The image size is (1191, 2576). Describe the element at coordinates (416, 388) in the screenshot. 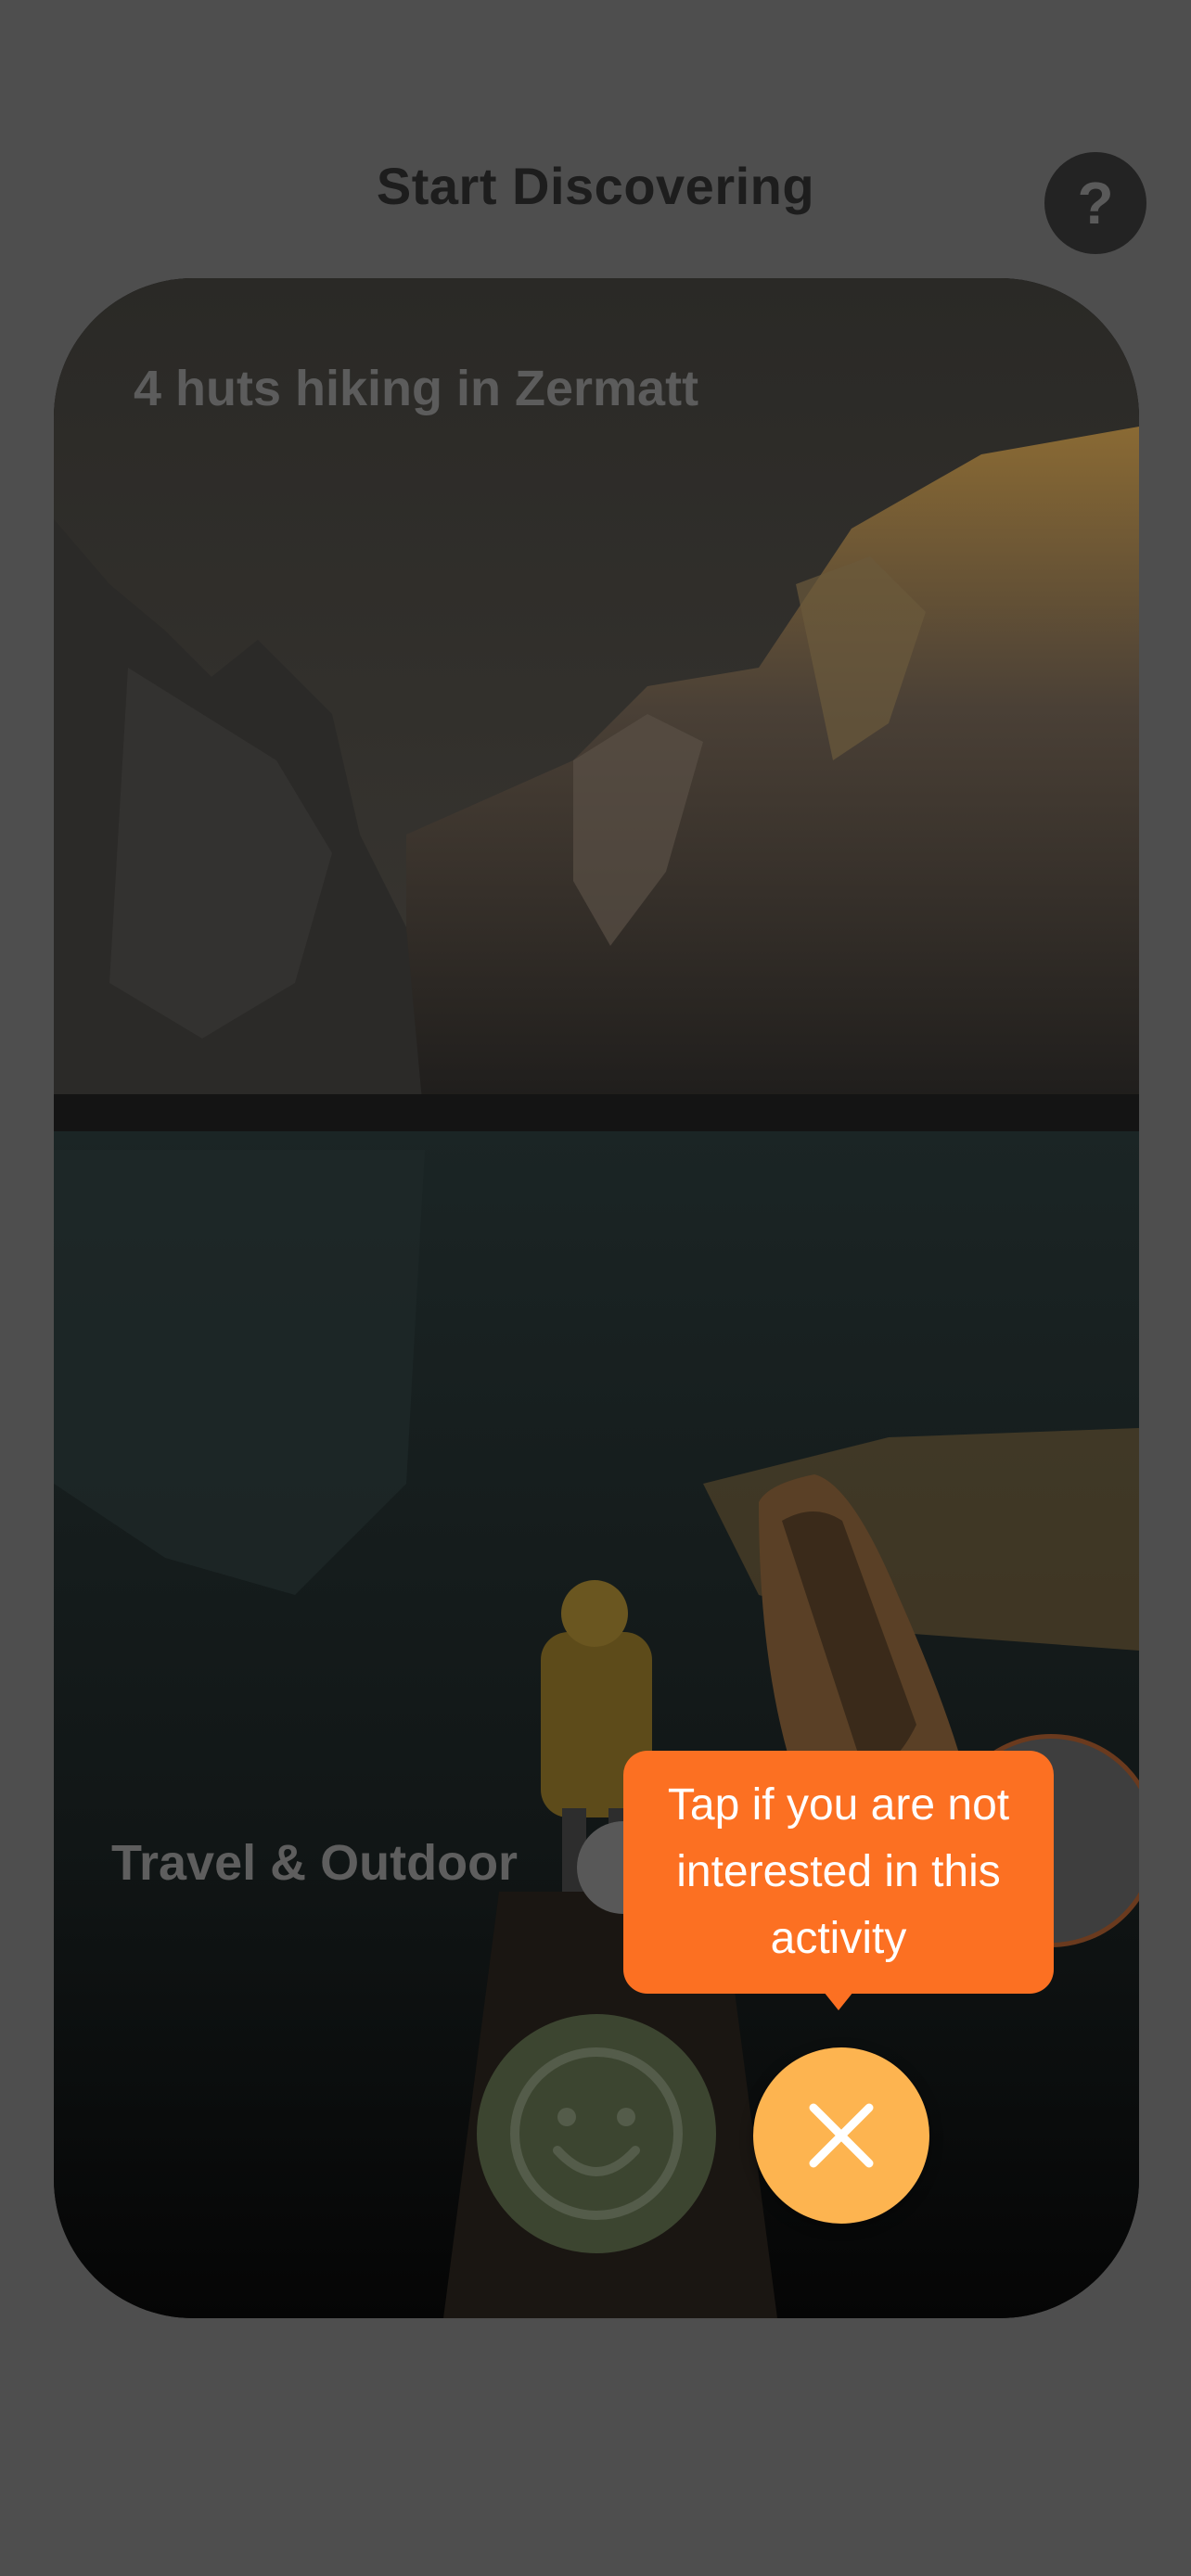

I see `activity-title: 4 huts hiking in Zermatt` at that location.